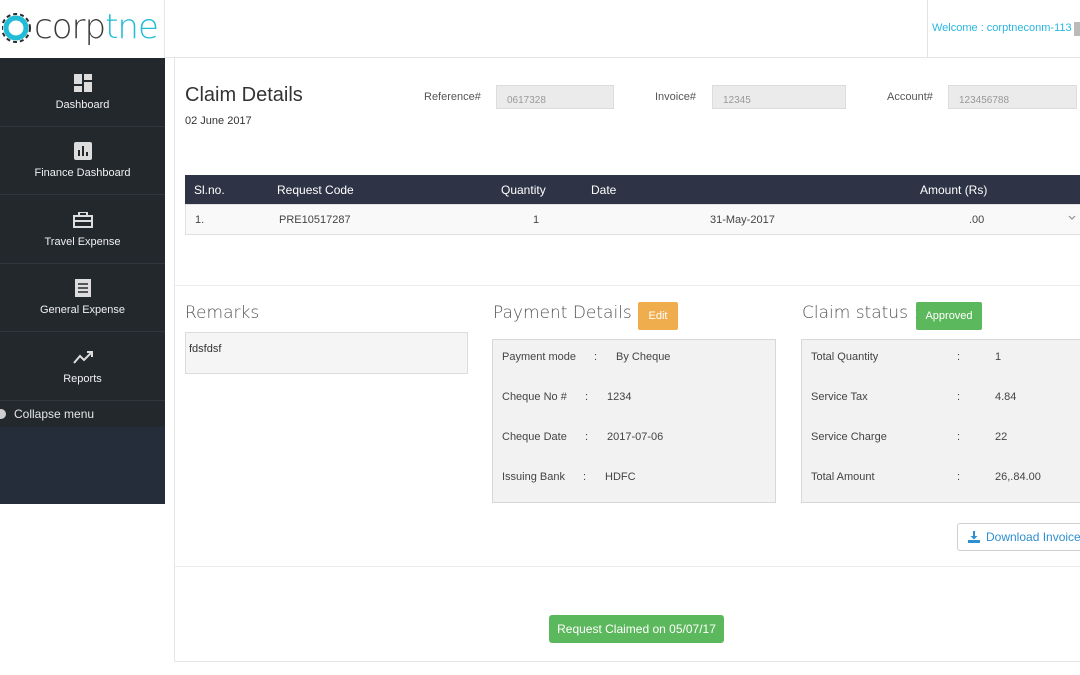 This screenshot has width=1080, height=675. I want to click on reference-field, so click(555, 97).